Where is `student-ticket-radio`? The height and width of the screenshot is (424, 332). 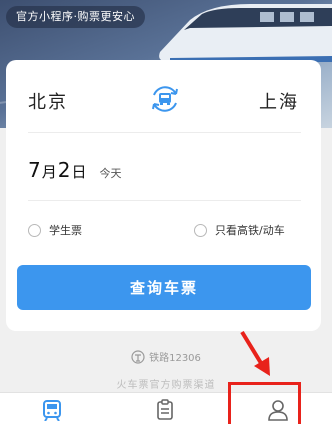
student-ticket-radio is located at coordinates (34, 230).